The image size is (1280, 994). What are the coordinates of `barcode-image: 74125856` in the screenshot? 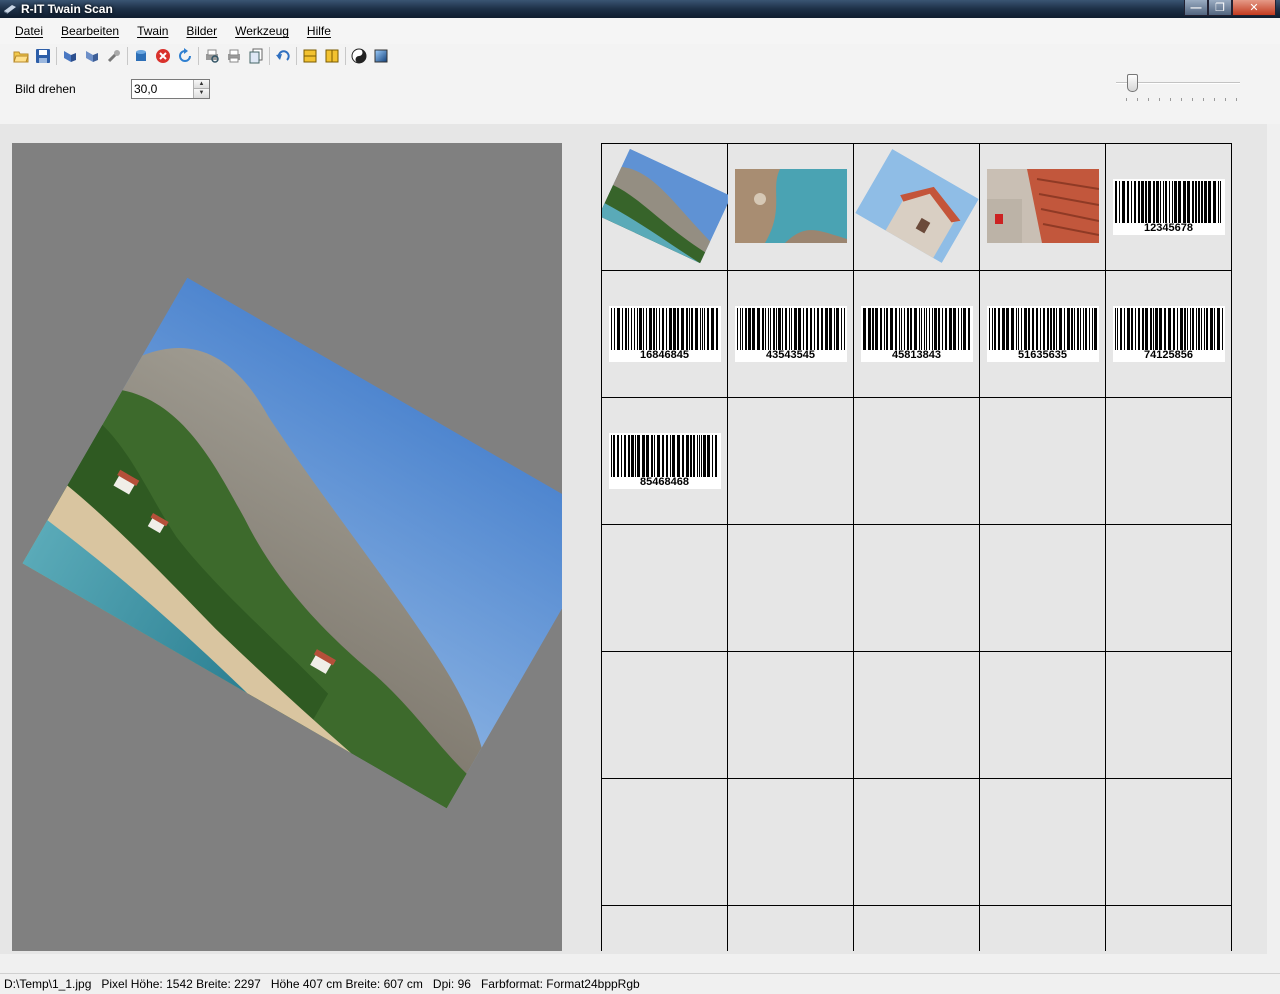 It's located at (1168, 334).